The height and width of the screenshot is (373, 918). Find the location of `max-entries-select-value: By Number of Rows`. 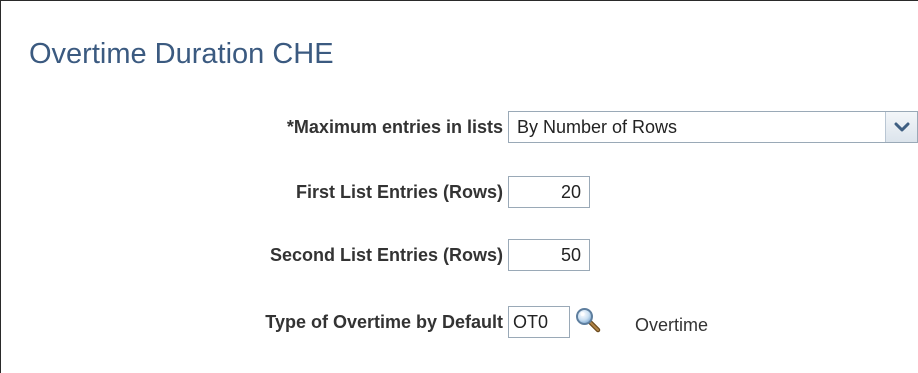

max-entries-select-value: By Number of Rows is located at coordinates (597, 127).